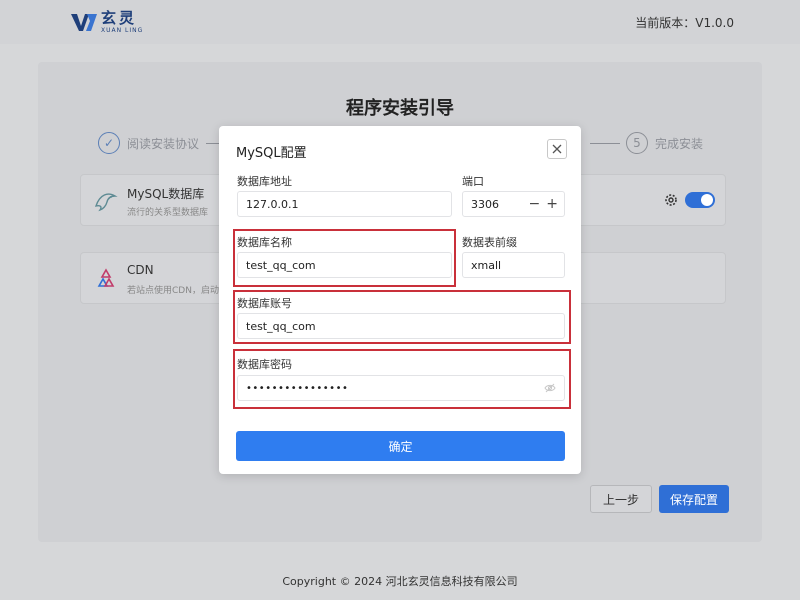 The height and width of the screenshot is (600, 800). What do you see at coordinates (106, 201) in the screenshot?
I see `dolphin-icon` at bounding box center [106, 201].